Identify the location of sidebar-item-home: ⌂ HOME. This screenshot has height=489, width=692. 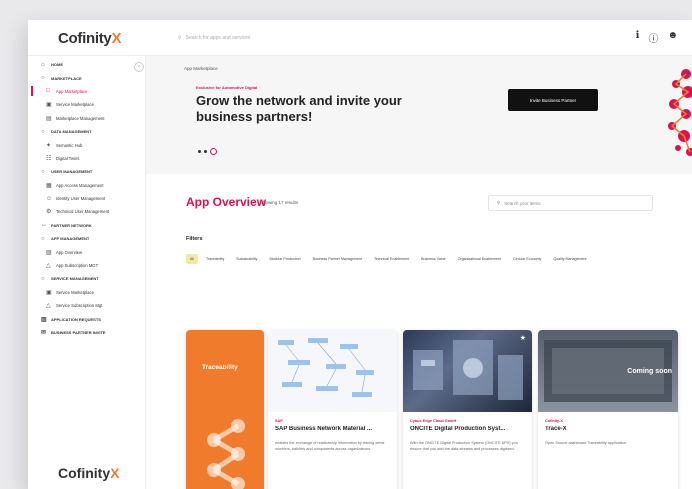
(86, 64).